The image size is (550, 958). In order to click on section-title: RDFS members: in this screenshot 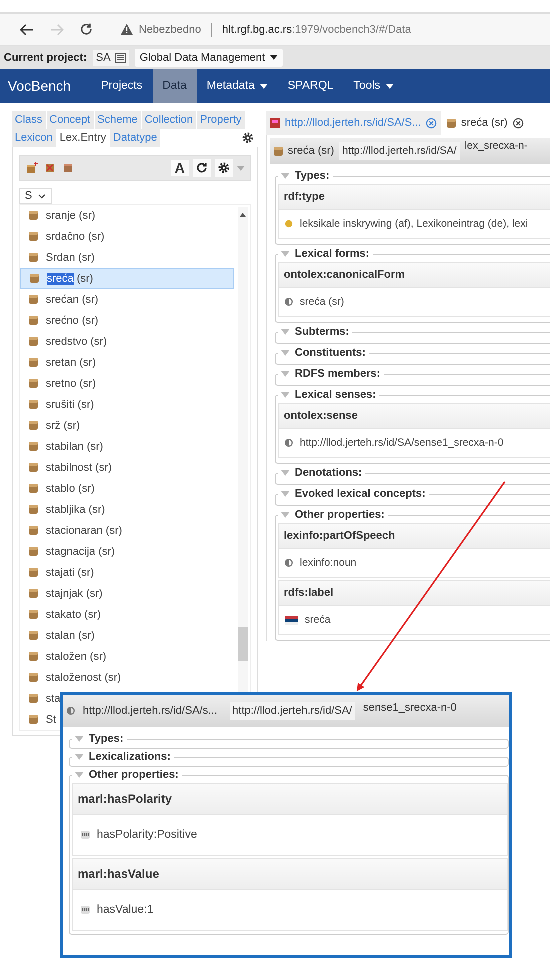, I will do `click(338, 374)`.